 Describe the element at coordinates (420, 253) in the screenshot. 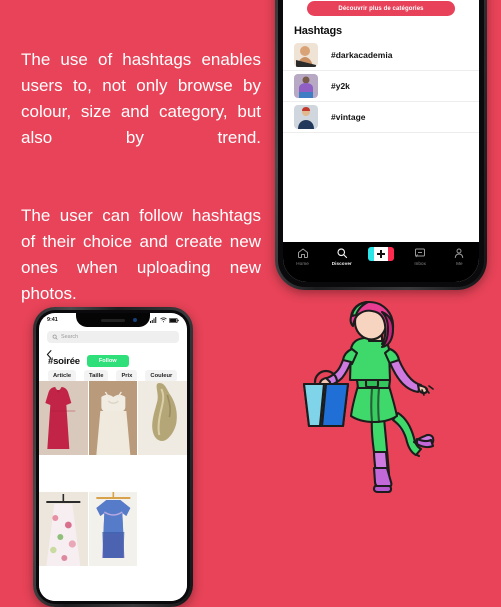

I see `inbox-icon` at that location.